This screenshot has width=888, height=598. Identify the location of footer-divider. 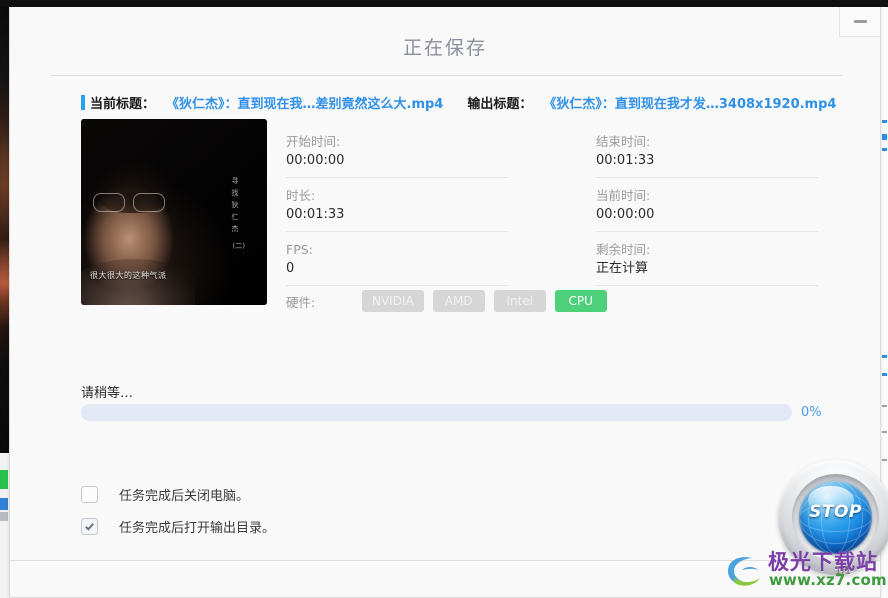
(445, 560).